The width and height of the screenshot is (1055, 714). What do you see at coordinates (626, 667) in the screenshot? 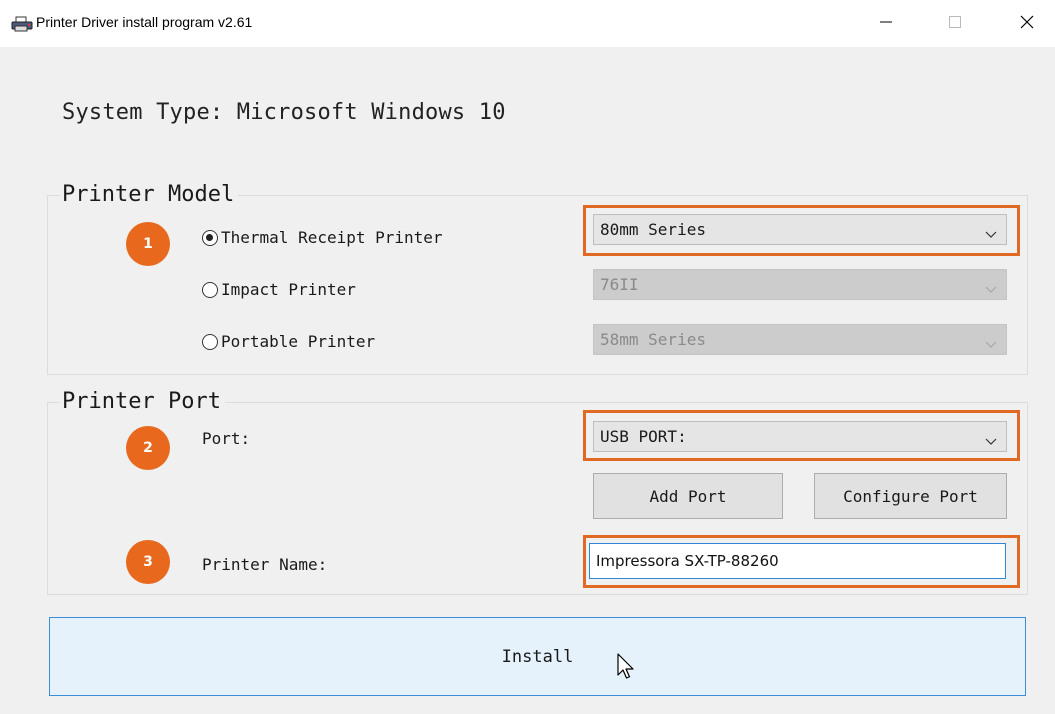
I see `mouse-cursor-icon` at bounding box center [626, 667].